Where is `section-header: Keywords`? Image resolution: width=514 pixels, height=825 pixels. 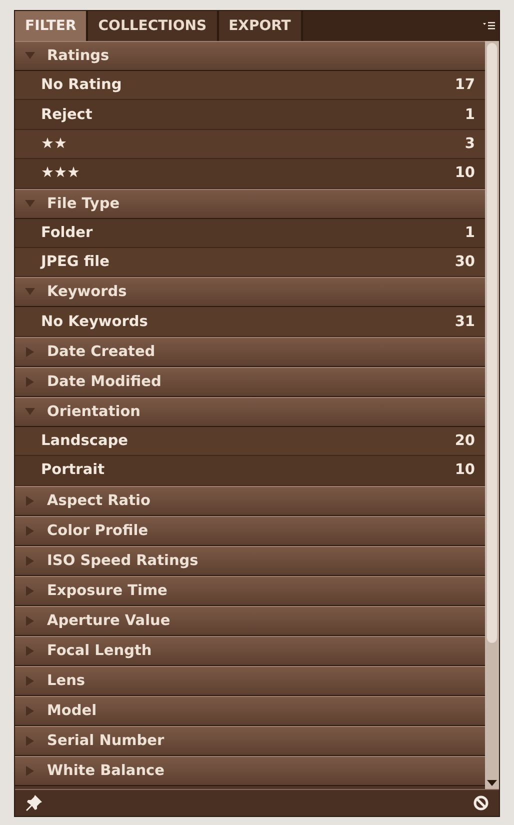 section-header: Keywords is located at coordinates (250, 292).